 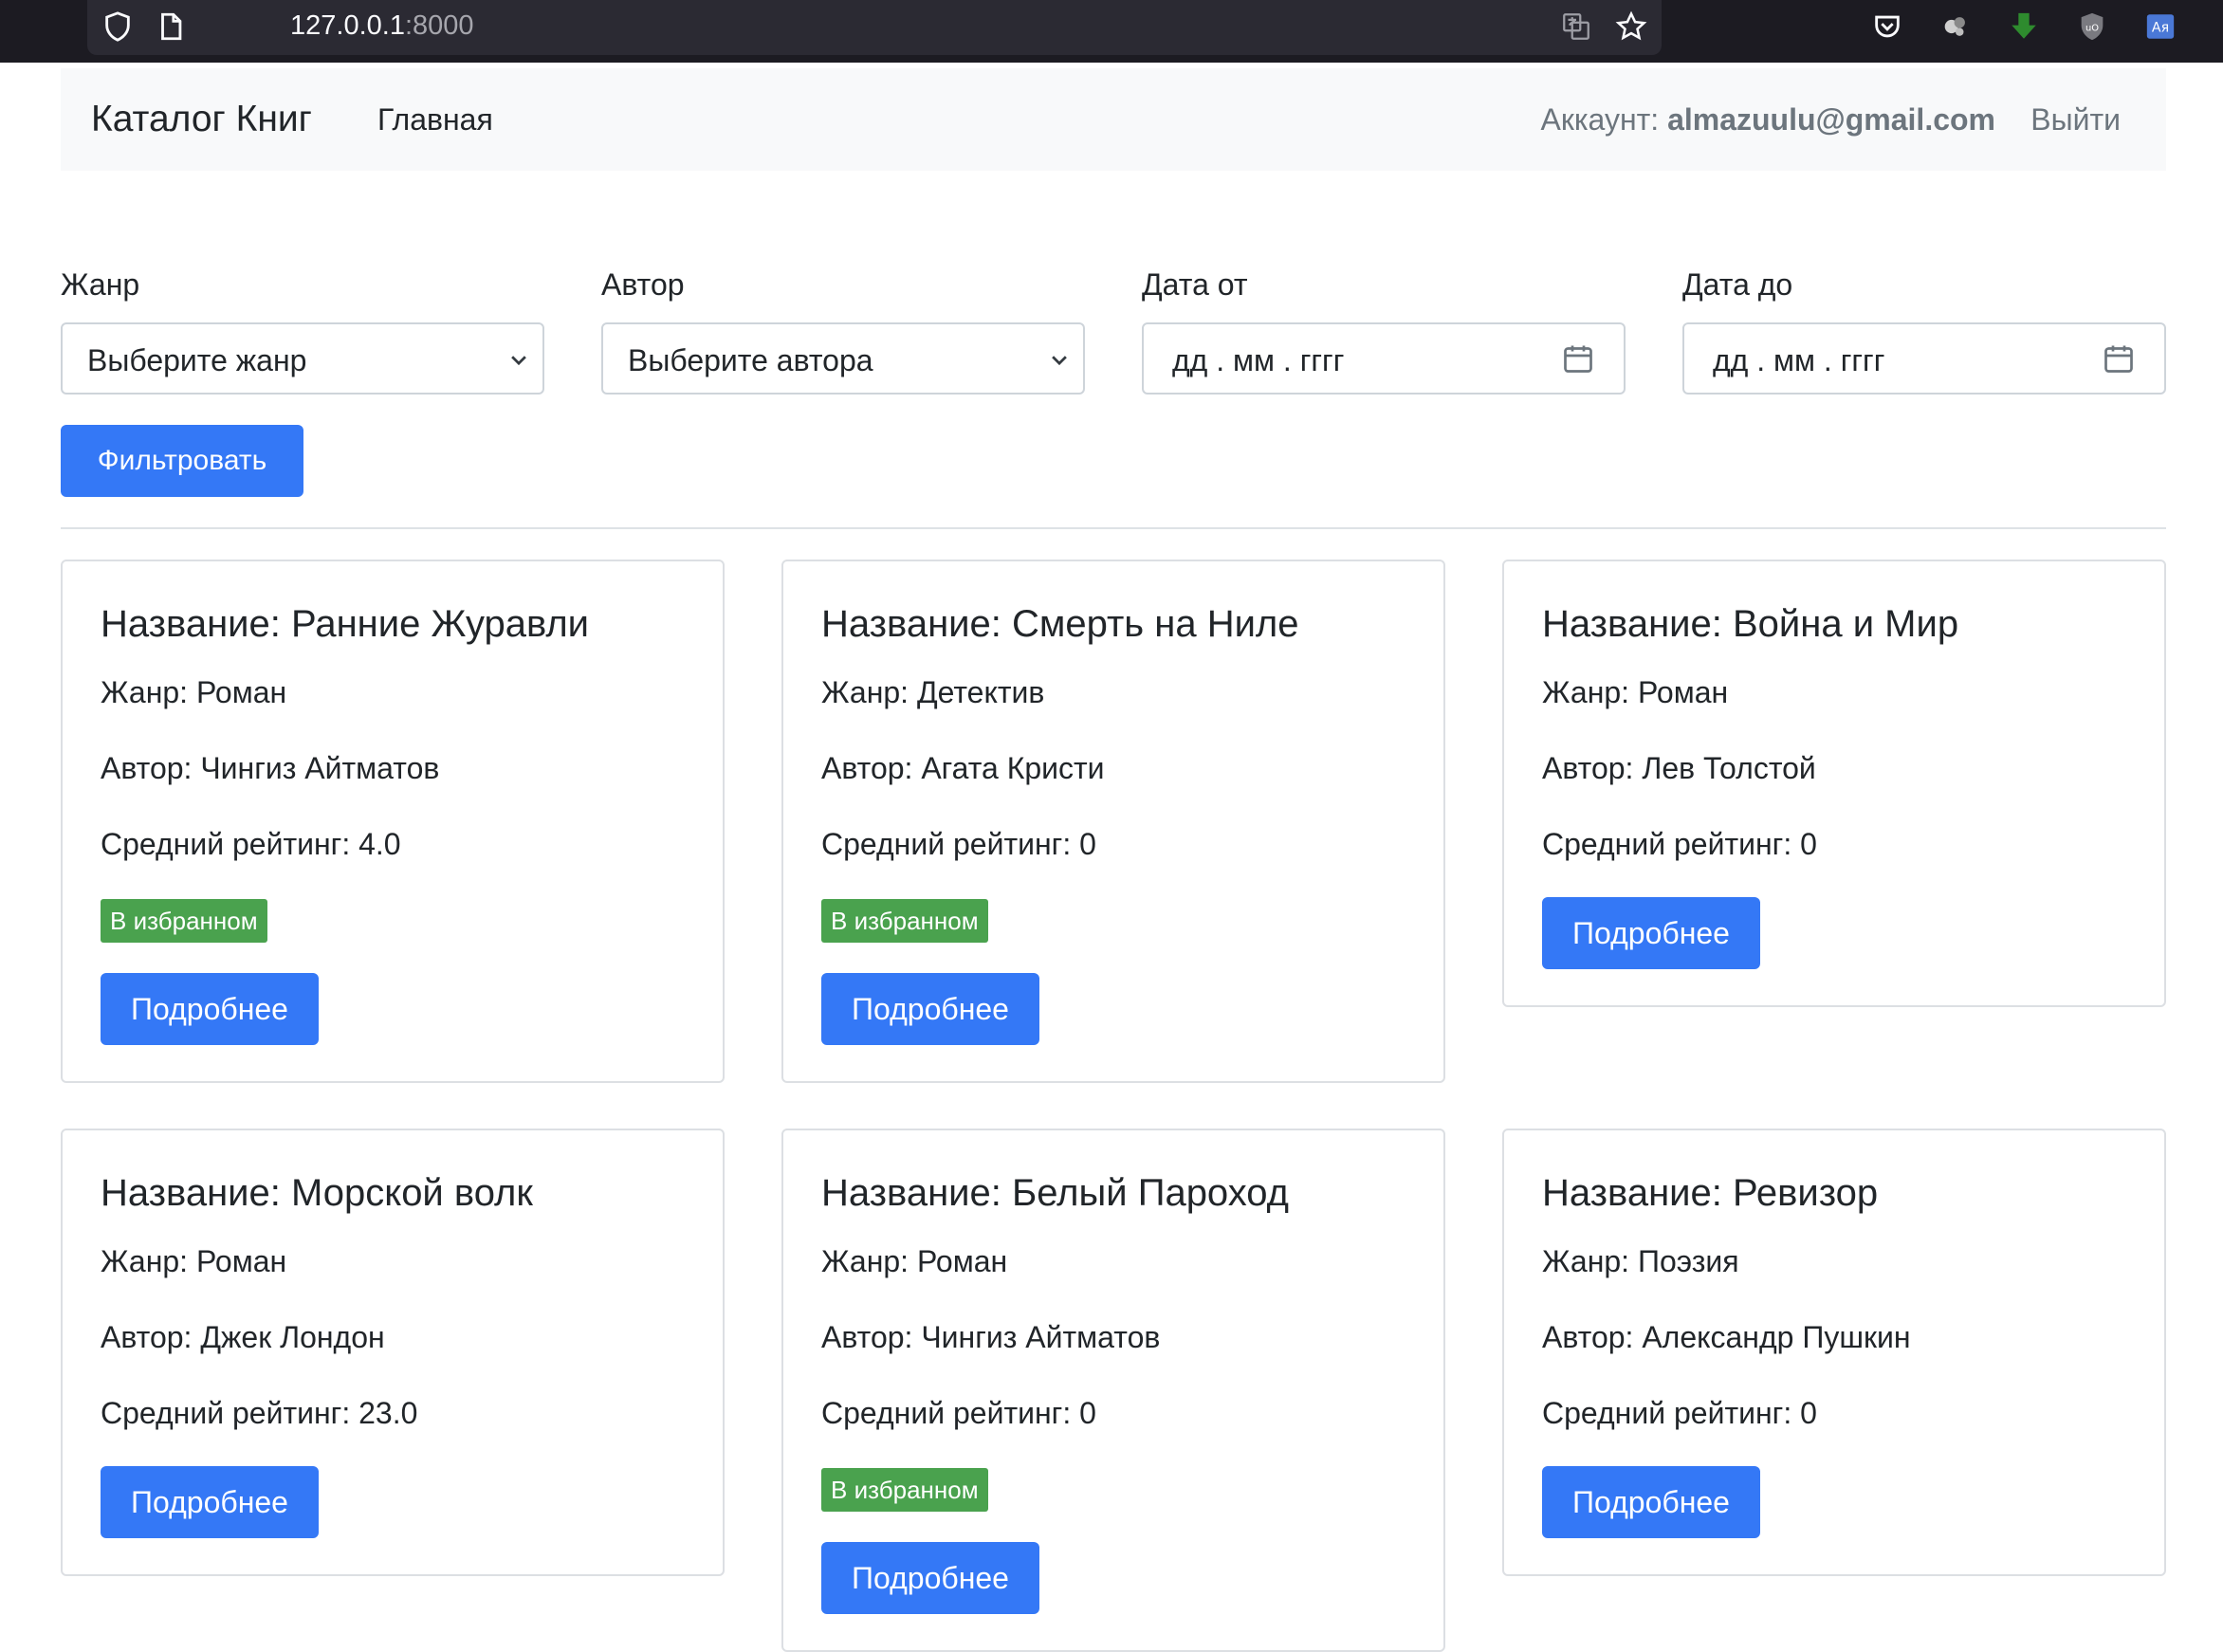 I want to click on url-bar: 127.0.0.1:8000, so click(x=874, y=27).